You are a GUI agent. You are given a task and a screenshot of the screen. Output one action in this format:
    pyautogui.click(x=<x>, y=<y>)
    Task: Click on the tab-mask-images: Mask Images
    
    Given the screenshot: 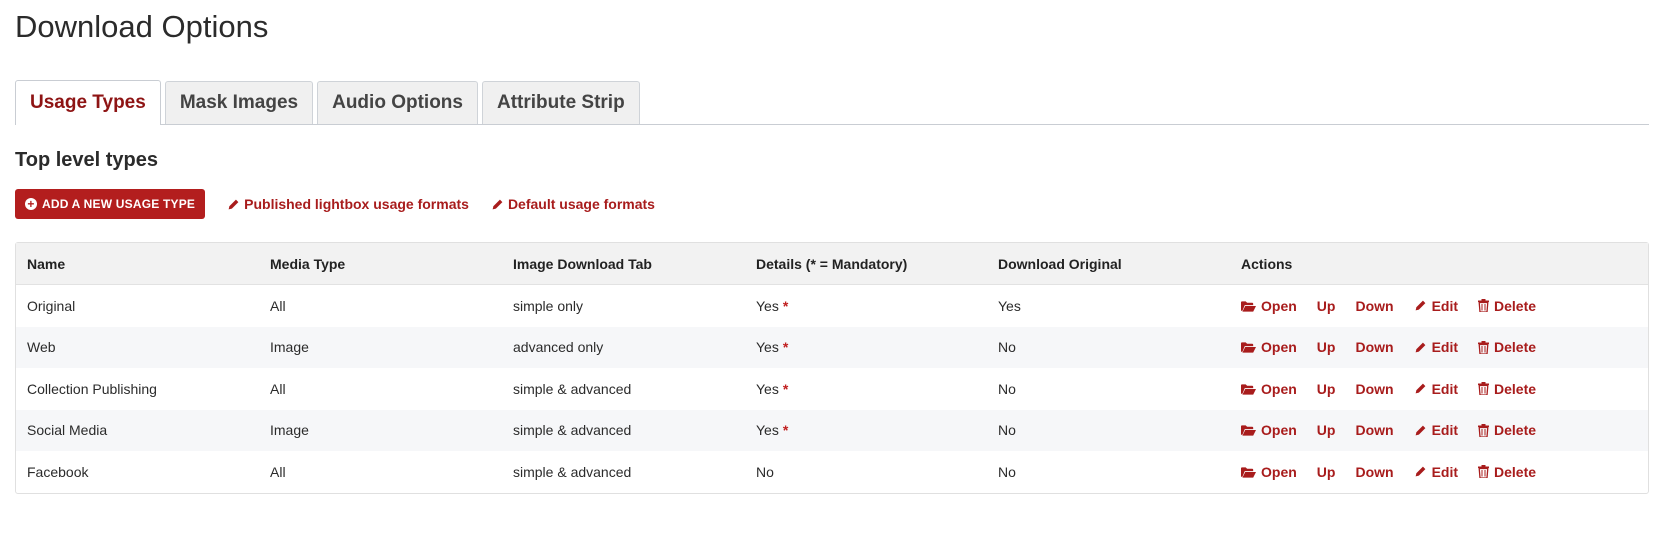 What is the action you would take?
    pyautogui.click(x=239, y=102)
    